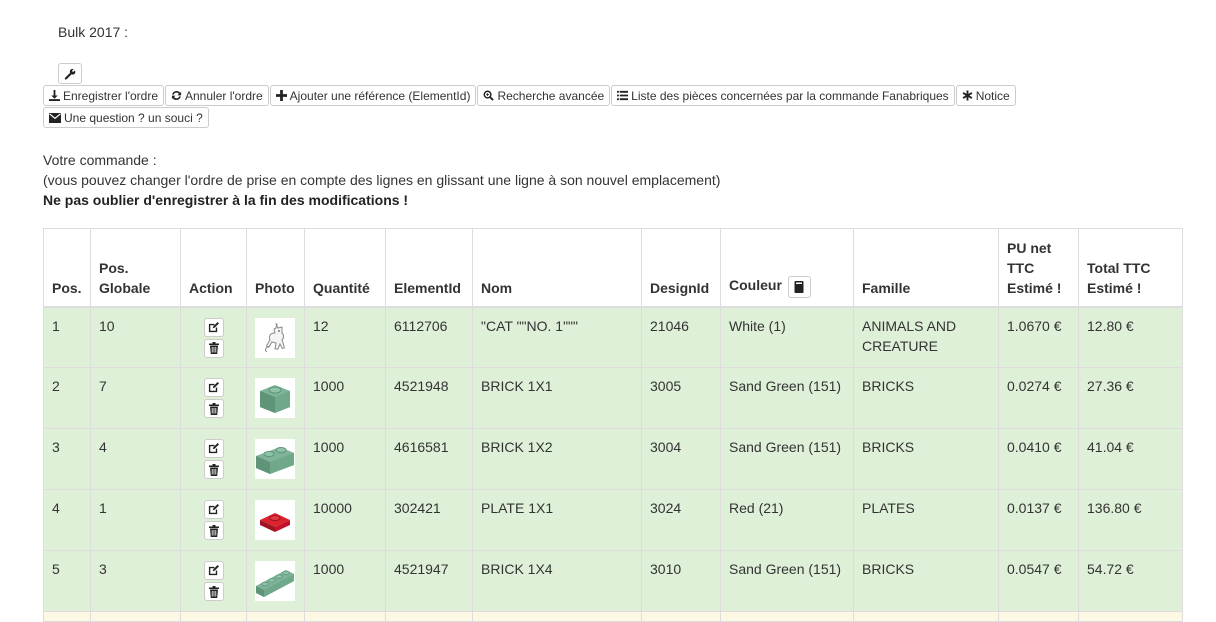 Image resolution: width=1216 pixels, height=622 pixels. What do you see at coordinates (926, 581) in the screenshot?
I see `cell-famille: BRICKS` at bounding box center [926, 581].